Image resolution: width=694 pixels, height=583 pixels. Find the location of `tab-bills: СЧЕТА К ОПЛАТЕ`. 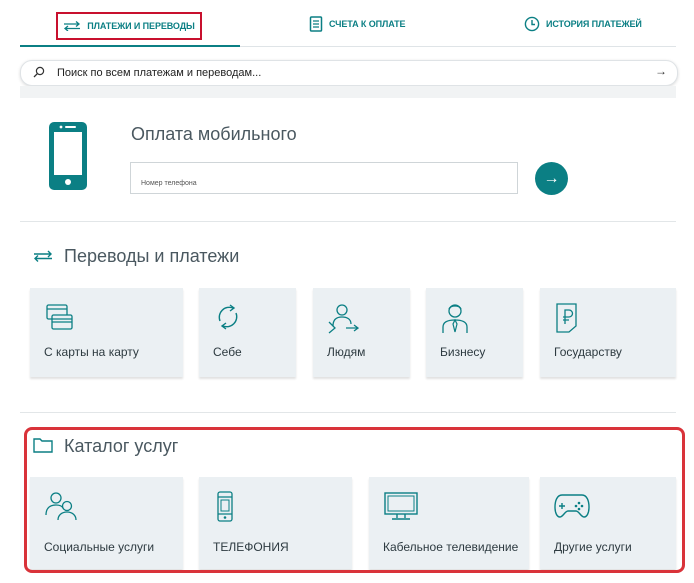

tab-bills: СЧЕТА К ОПЛАТЕ is located at coordinates (357, 24).